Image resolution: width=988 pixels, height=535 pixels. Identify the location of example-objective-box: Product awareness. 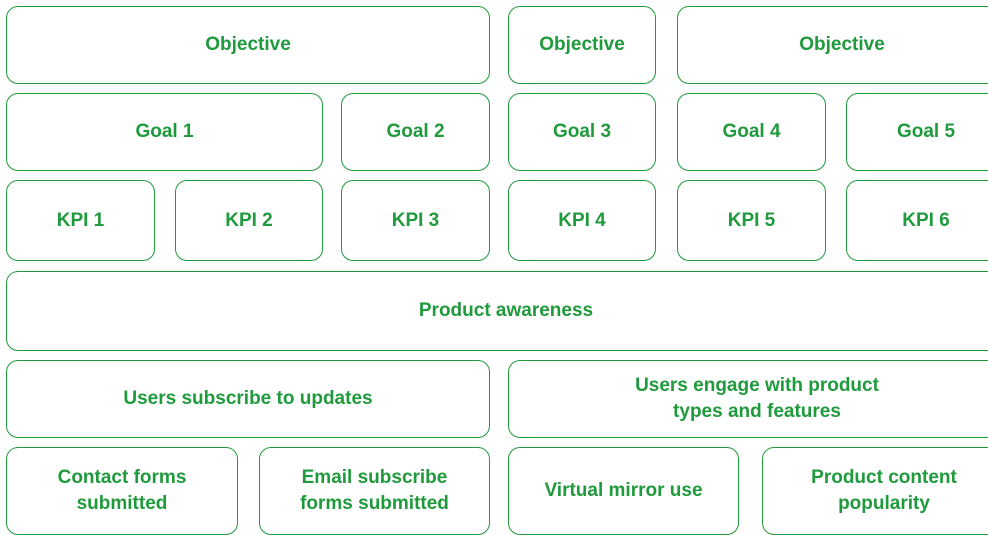
(497, 311).